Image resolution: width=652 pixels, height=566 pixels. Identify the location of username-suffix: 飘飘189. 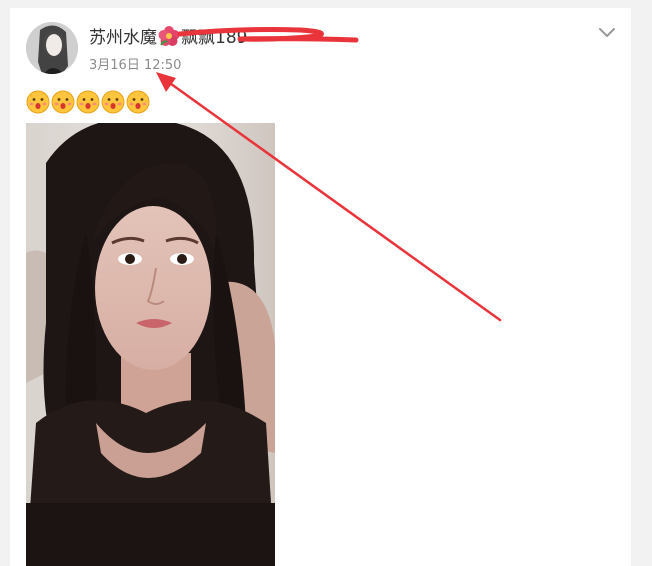
(214, 38).